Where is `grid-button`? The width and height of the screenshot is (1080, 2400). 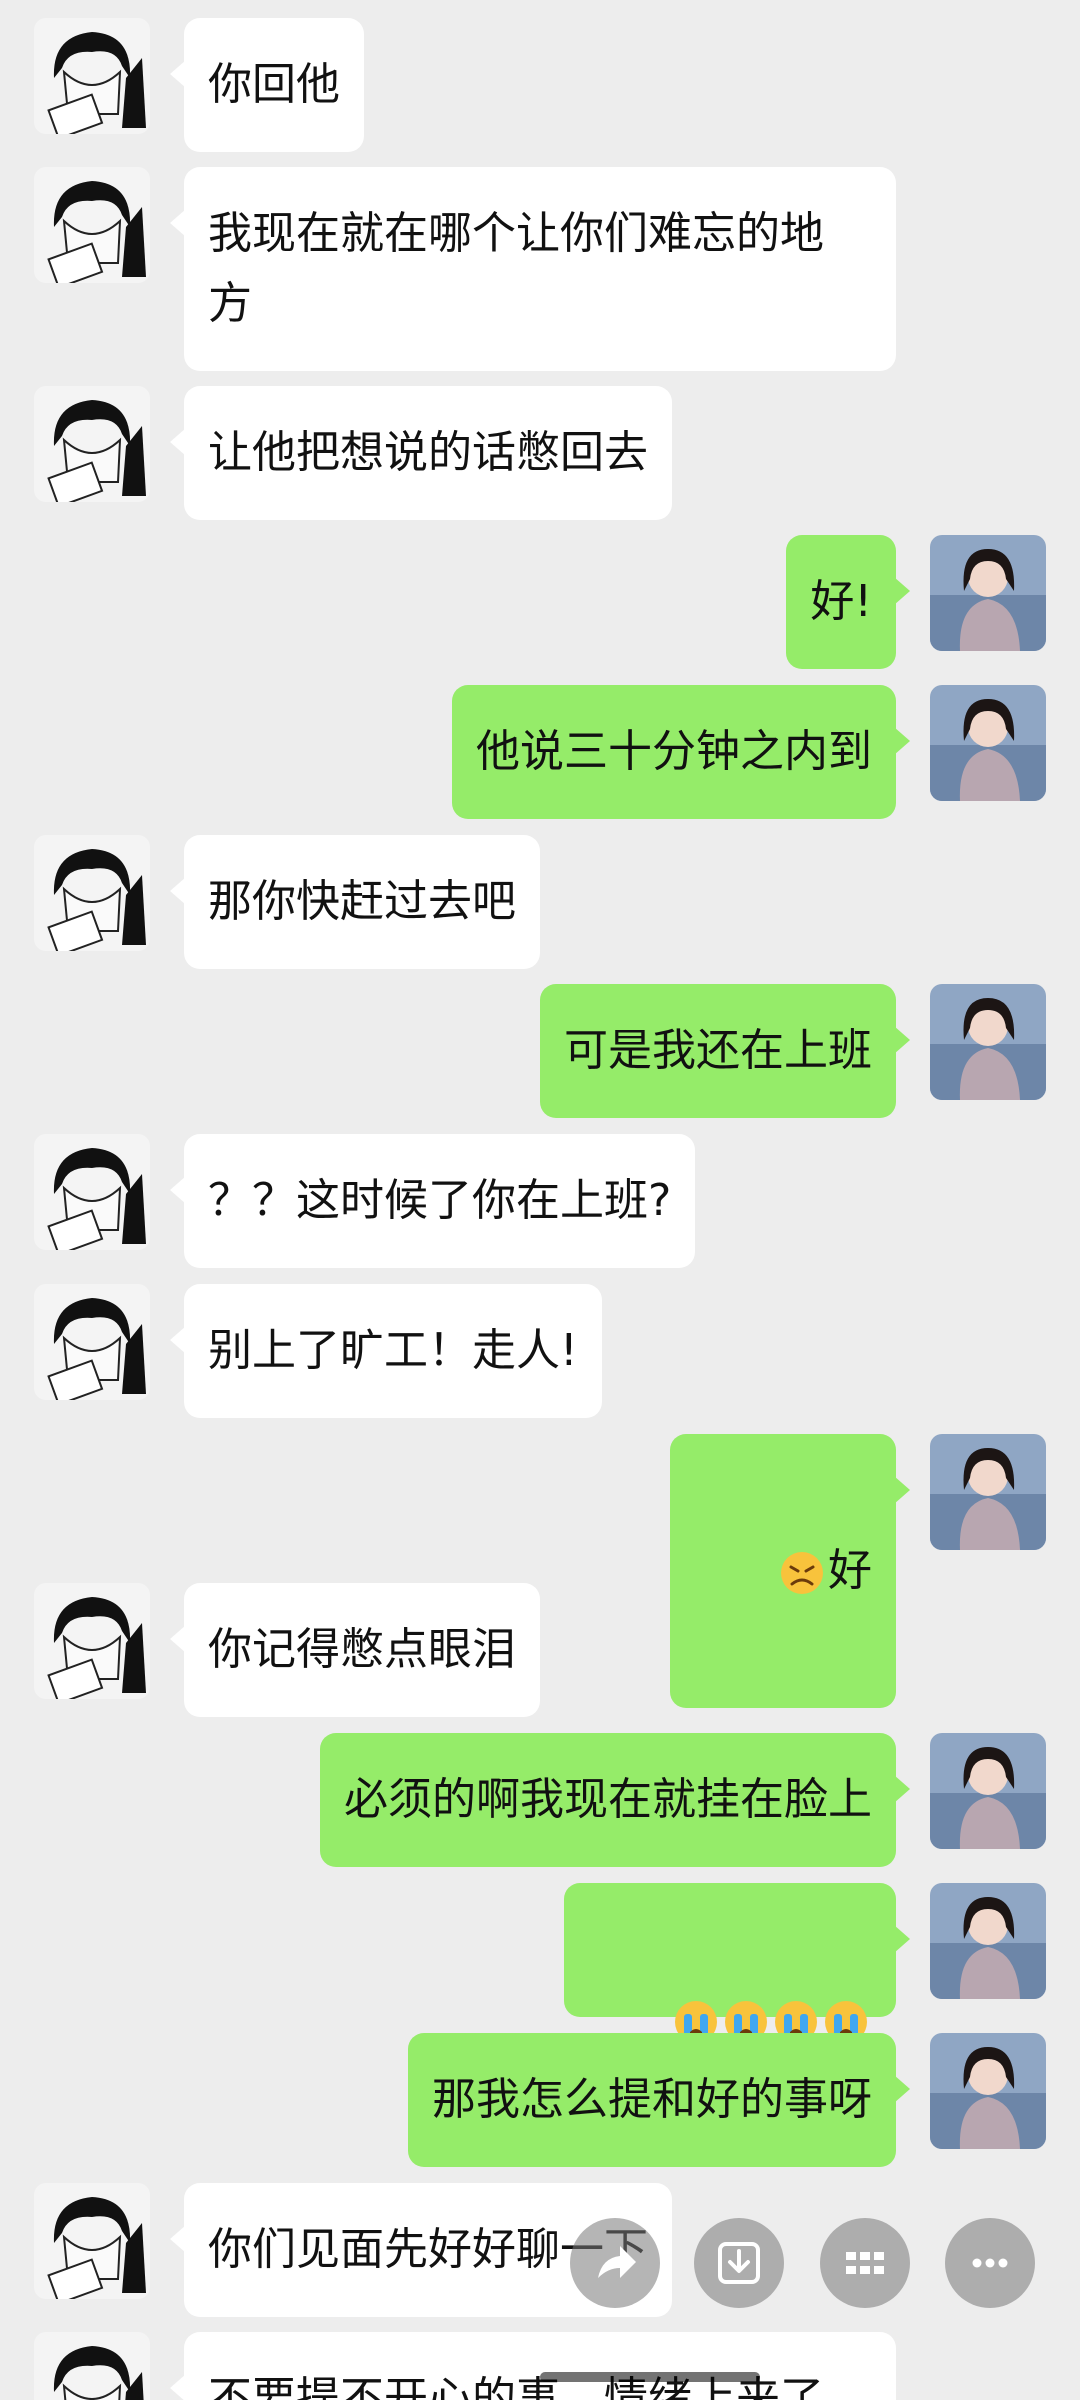
grid-button is located at coordinates (865, 2263).